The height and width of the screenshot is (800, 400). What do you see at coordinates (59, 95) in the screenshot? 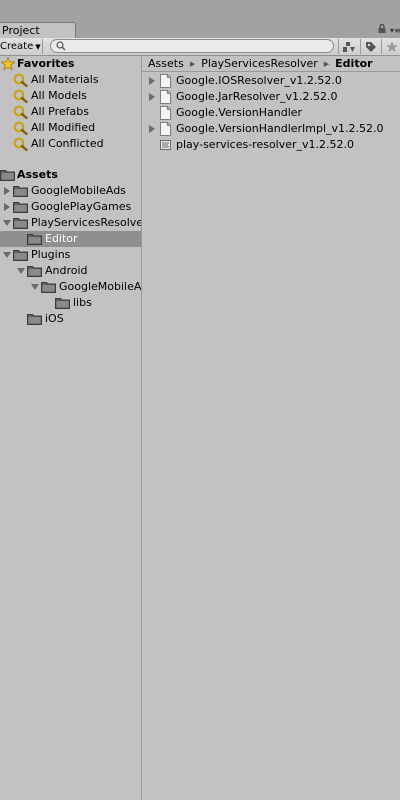
I see `favorite-item-label: All Models` at bounding box center [59, 95].